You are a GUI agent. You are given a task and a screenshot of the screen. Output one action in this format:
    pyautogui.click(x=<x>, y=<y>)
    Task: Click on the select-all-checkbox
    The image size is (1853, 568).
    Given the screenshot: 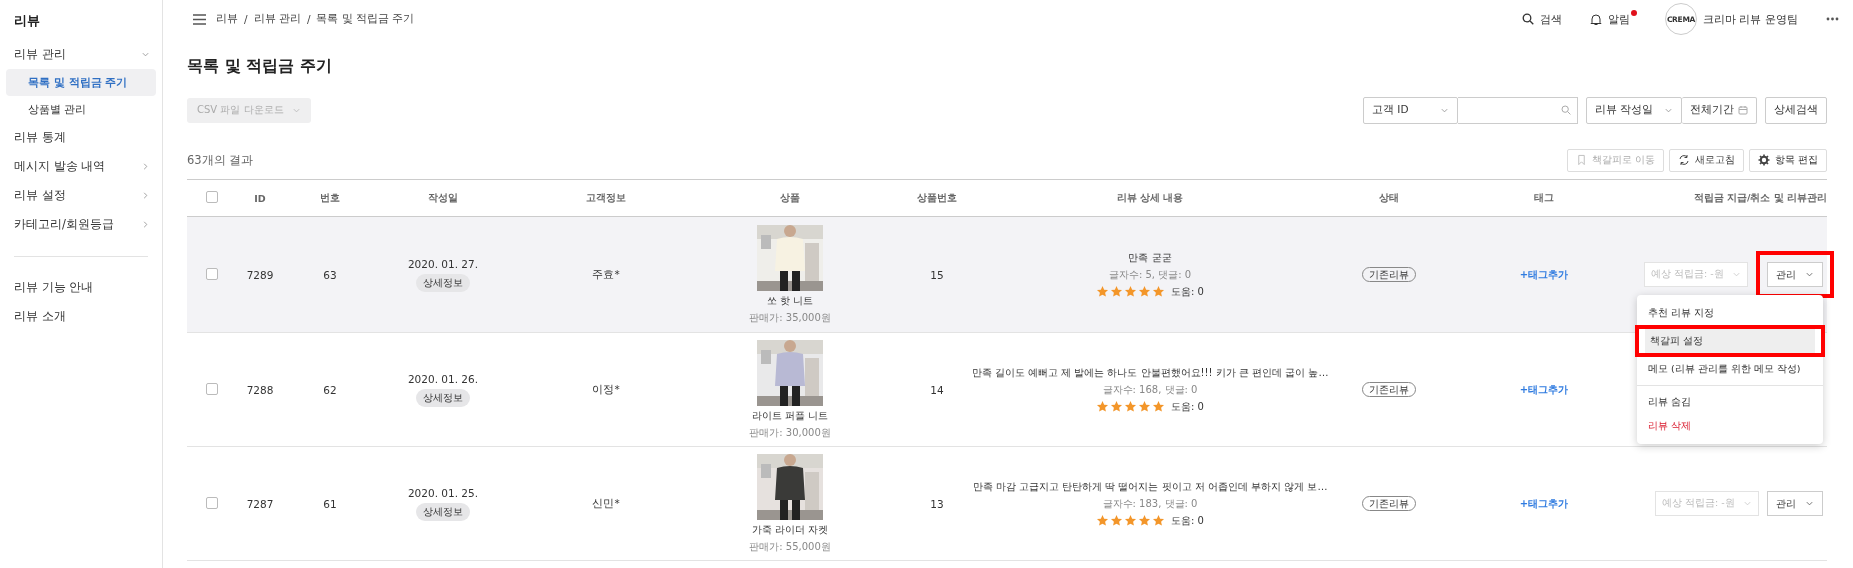 What is the action you would take?
    pyautogui.click(x=212, y=197)
    